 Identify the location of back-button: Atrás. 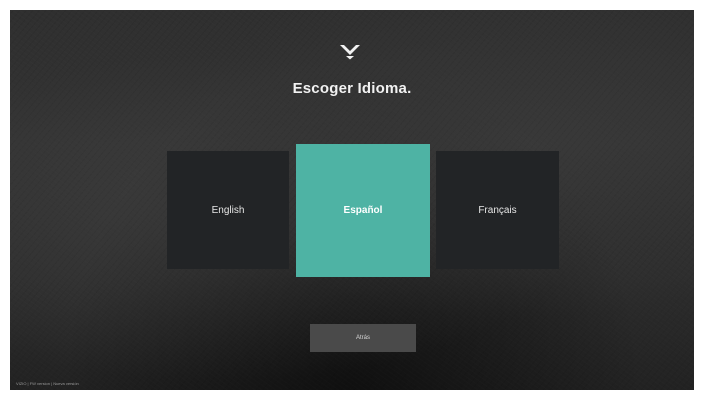
(363, 338).